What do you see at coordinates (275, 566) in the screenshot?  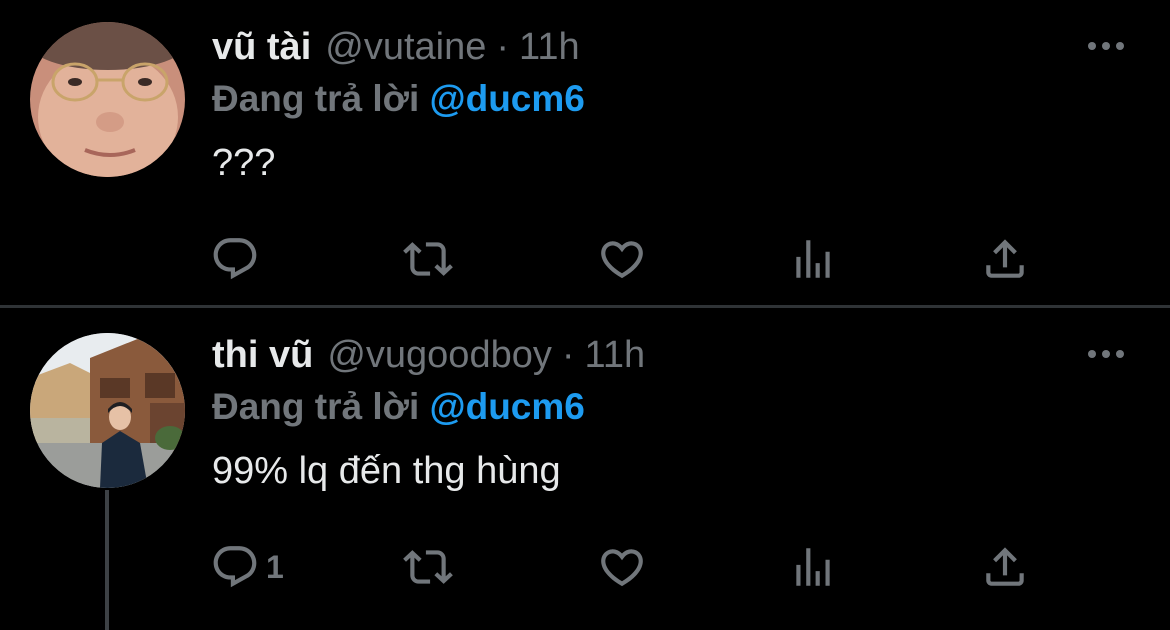 I see `reply-count: 1` at bounding box center [275, 566].